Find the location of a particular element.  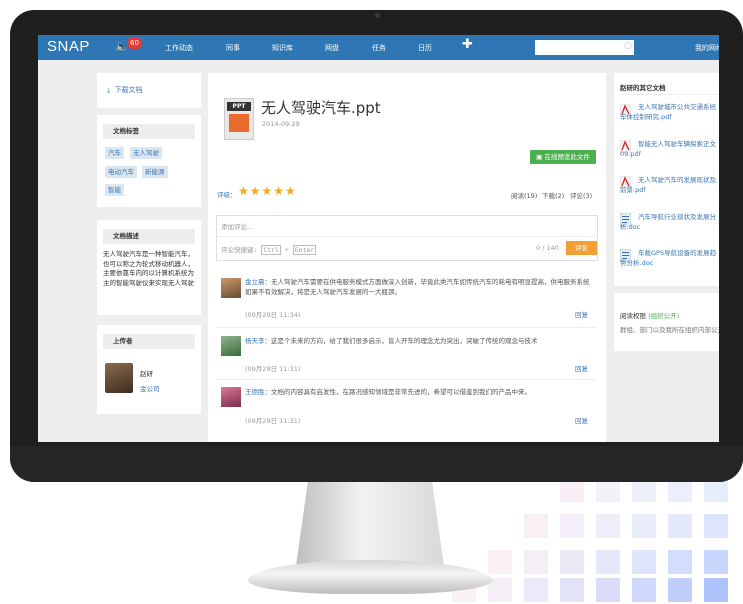

uploader-avatar is located at coordinates (119, 378).